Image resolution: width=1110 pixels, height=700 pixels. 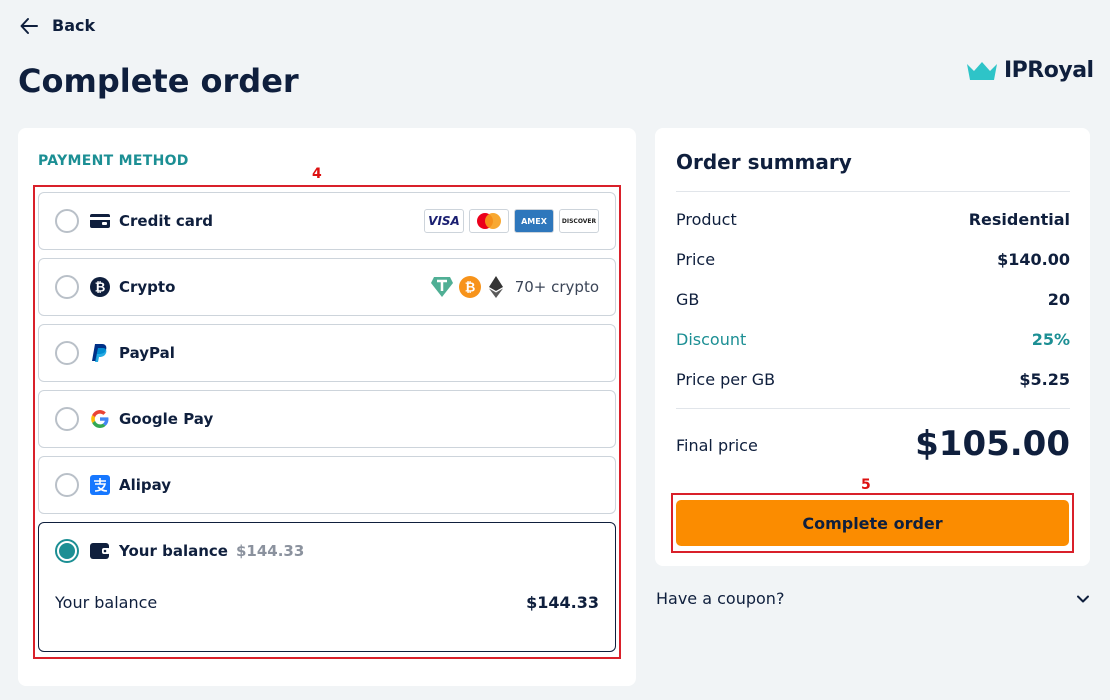 I want to click on tether-icon, so click(x=441, y=287).